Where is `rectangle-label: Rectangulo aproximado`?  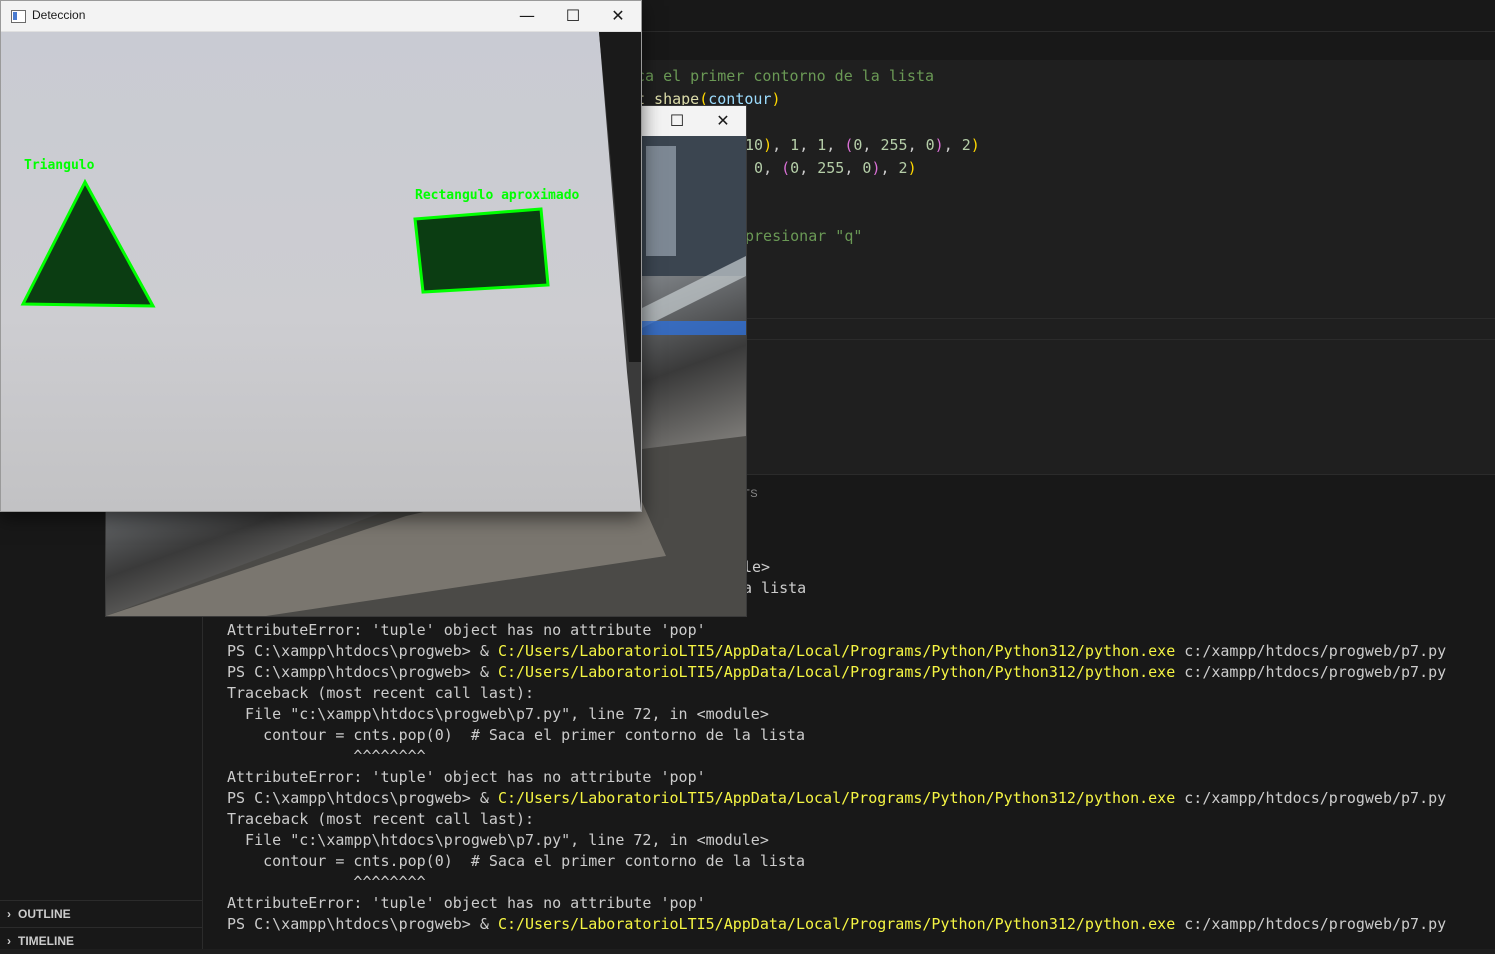
rectangle-label: Rectangulo aproximado is located at coordinates (497, 195).